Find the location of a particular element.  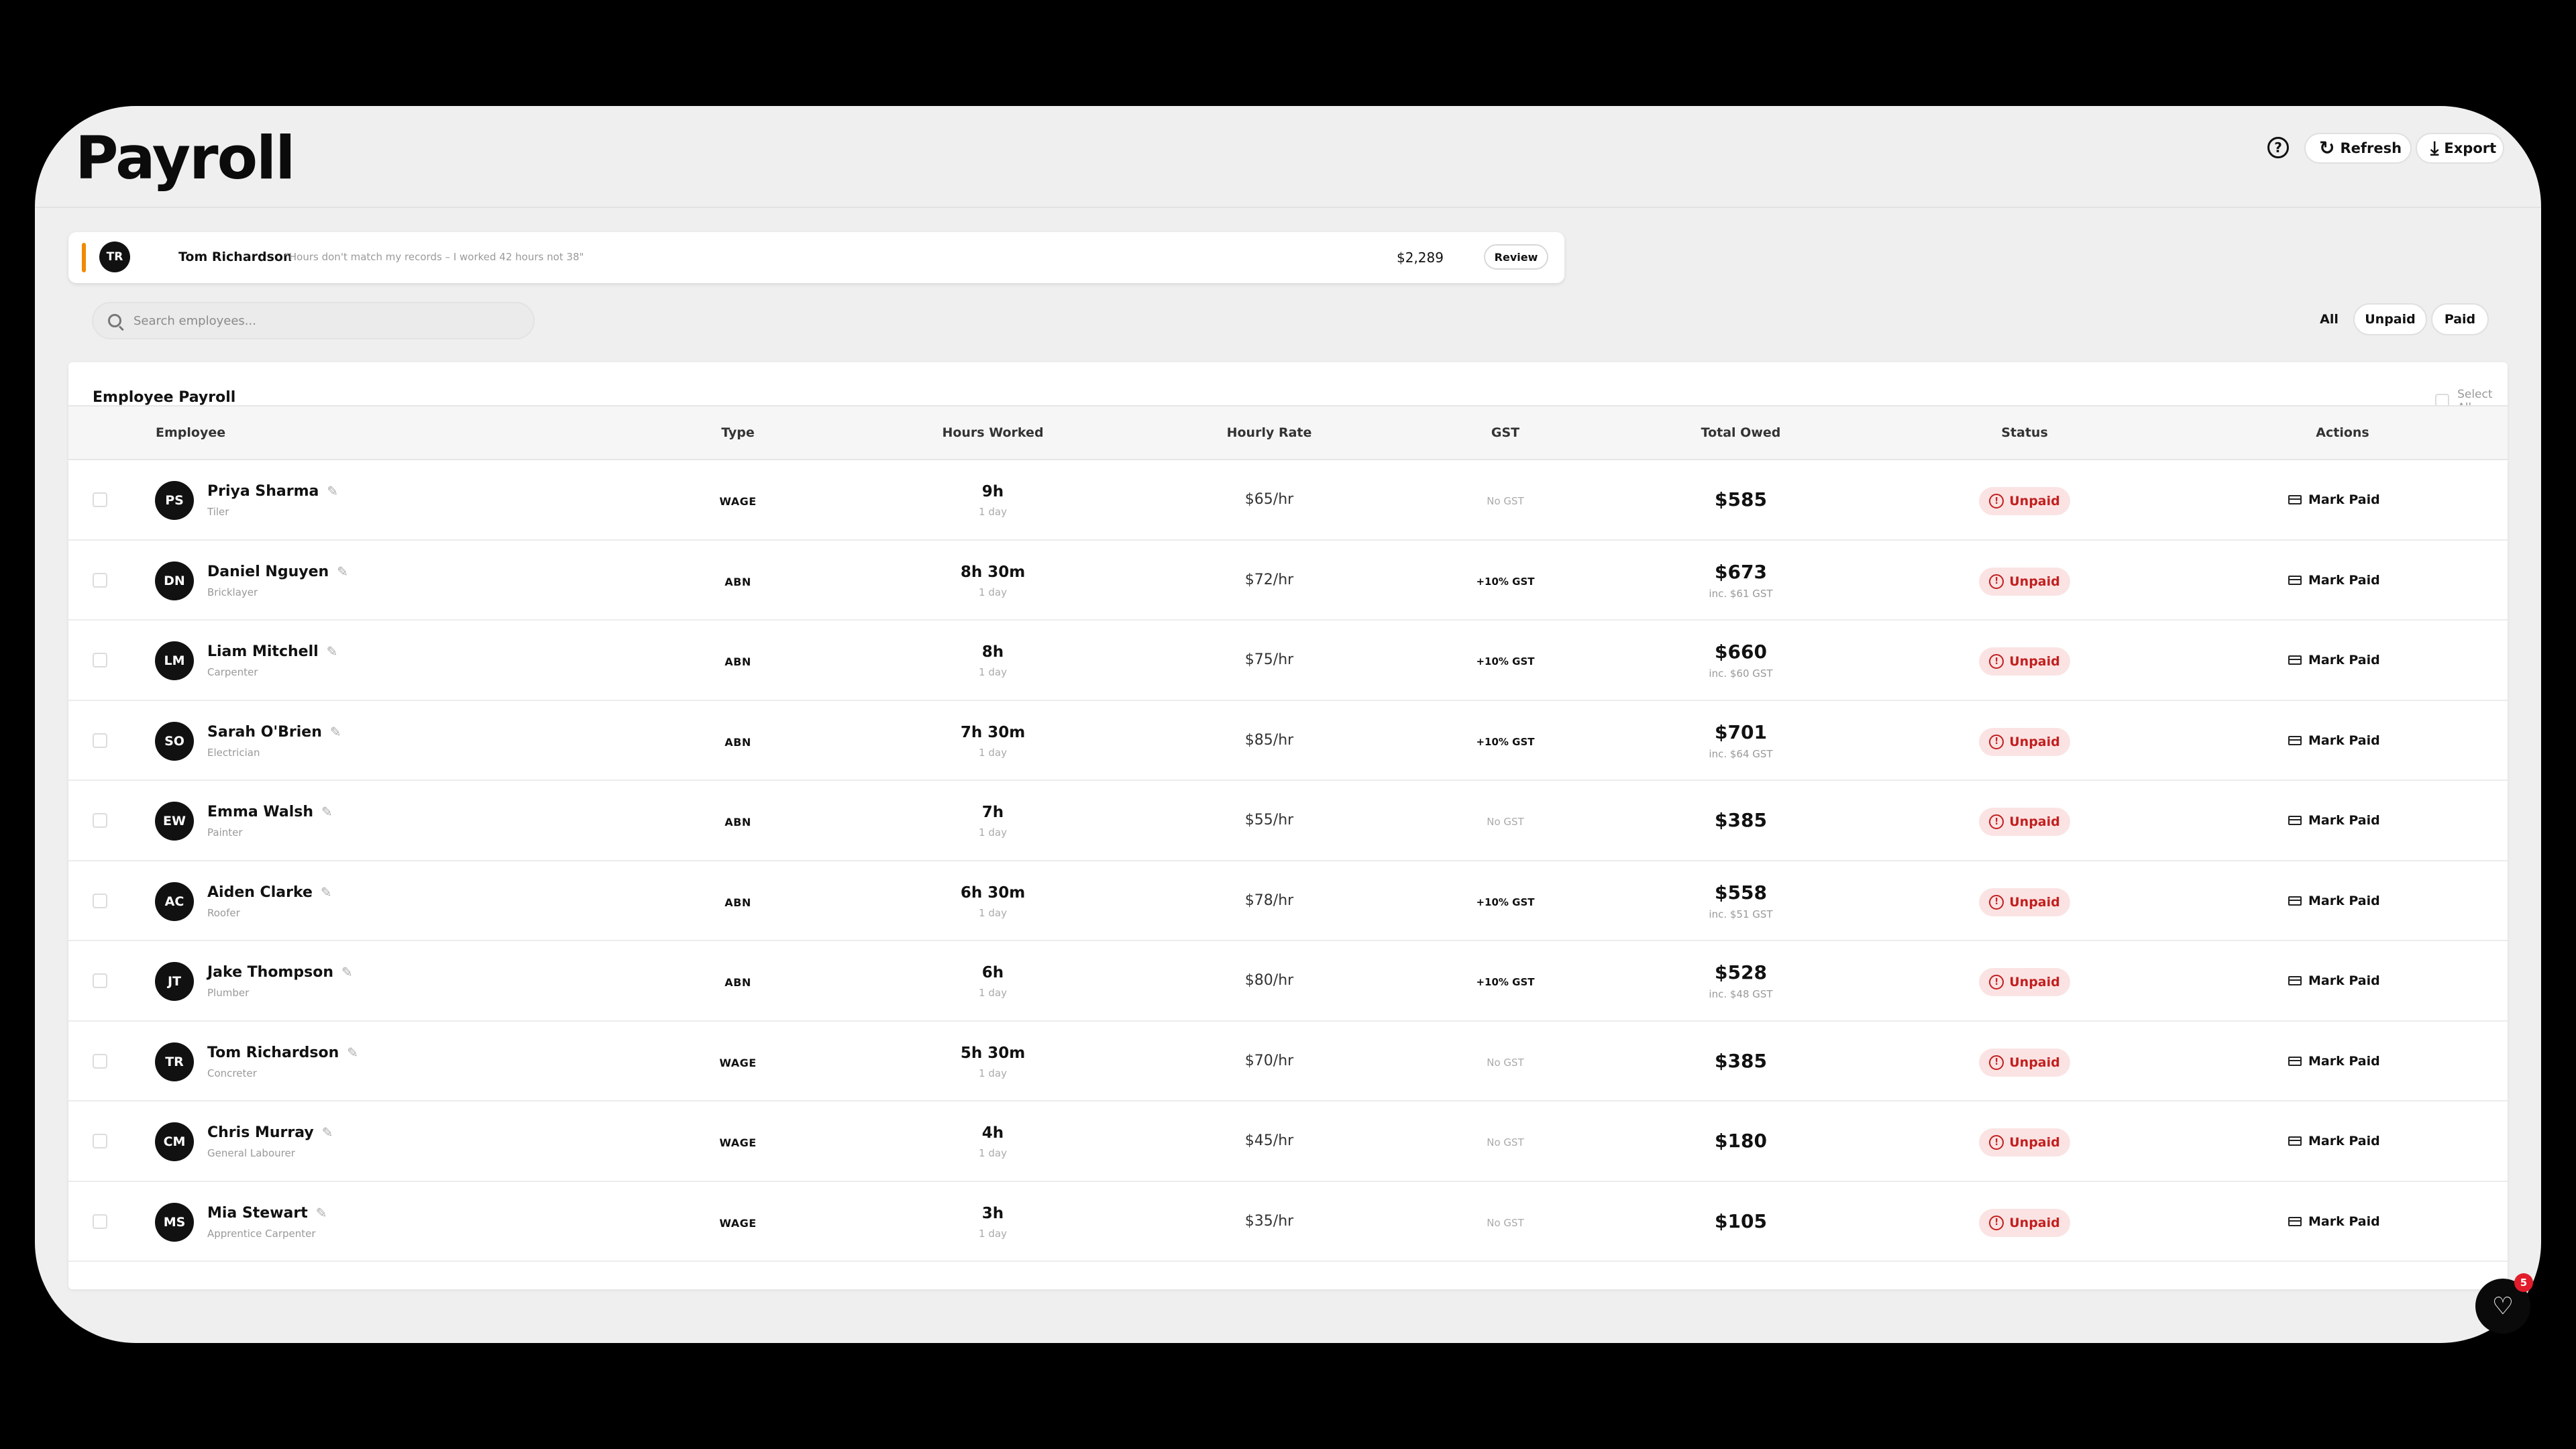

employee-name: Daniel Nguyen ✎ is located at coordinates (277, 572).